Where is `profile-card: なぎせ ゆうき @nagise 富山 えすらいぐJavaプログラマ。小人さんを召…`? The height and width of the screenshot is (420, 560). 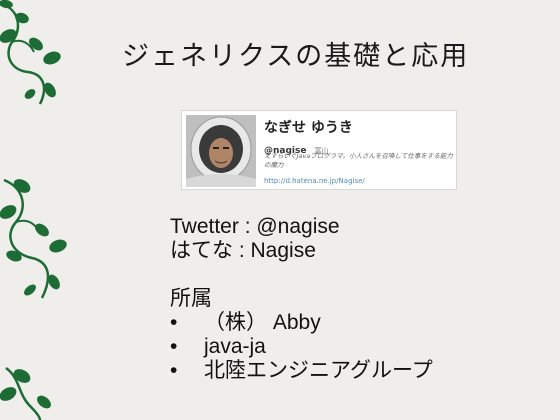
profile-card: なぎせ ゆうき @nagise 富山 えすらいぐJavaプログラマ。小人さんを召… is located at coordinates (319, 150).